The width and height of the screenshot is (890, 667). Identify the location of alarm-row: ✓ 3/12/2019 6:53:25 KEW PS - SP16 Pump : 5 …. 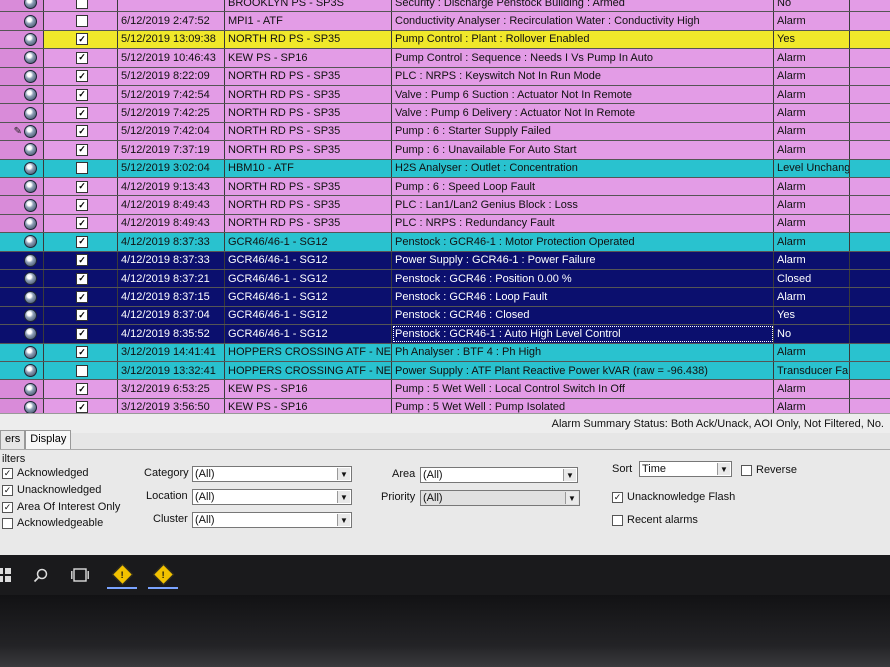
(445, 389).